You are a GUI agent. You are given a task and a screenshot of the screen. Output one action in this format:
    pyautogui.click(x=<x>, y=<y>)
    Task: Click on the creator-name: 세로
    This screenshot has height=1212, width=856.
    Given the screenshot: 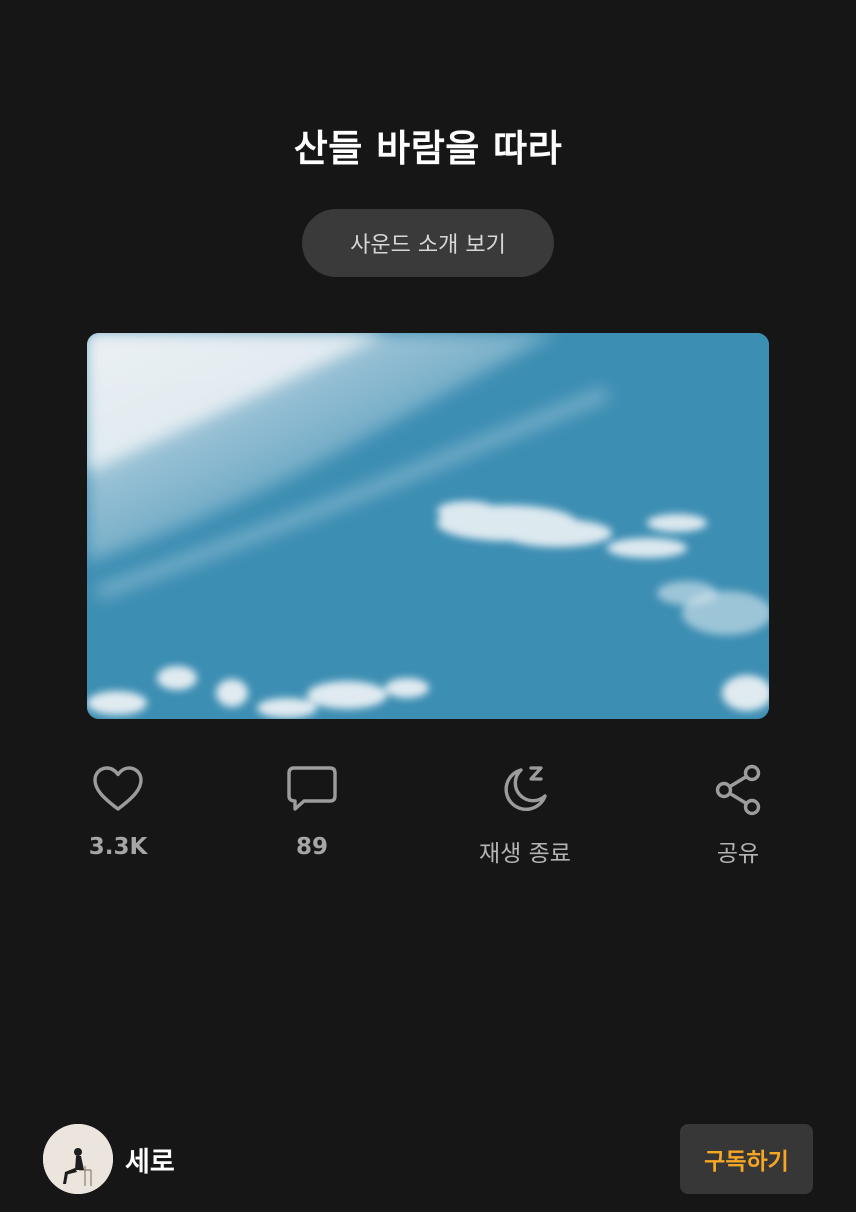 What is the action you would take?
    pyautogui.click(x=150, y=1159)
    